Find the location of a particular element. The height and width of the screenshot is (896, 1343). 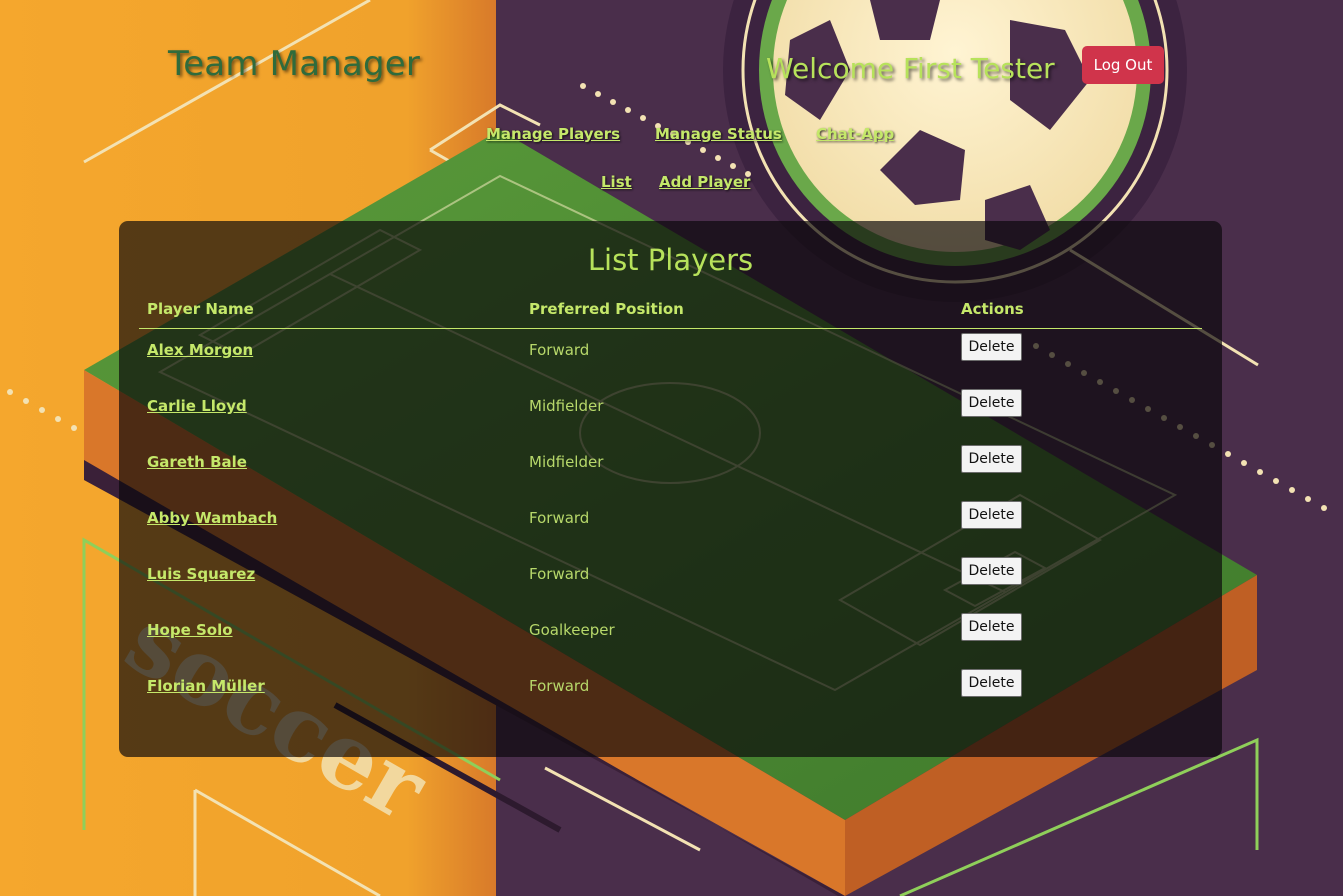

logout-button: Log Out is located at coordinates (1123, 65).